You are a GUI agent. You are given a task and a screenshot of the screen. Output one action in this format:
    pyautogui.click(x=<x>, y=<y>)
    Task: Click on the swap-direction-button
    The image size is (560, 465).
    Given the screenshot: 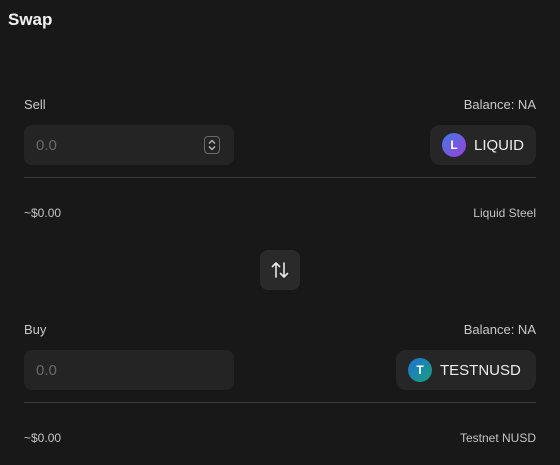 What is the action you would take?
    pyautogui.click(x=280, y=270)
    